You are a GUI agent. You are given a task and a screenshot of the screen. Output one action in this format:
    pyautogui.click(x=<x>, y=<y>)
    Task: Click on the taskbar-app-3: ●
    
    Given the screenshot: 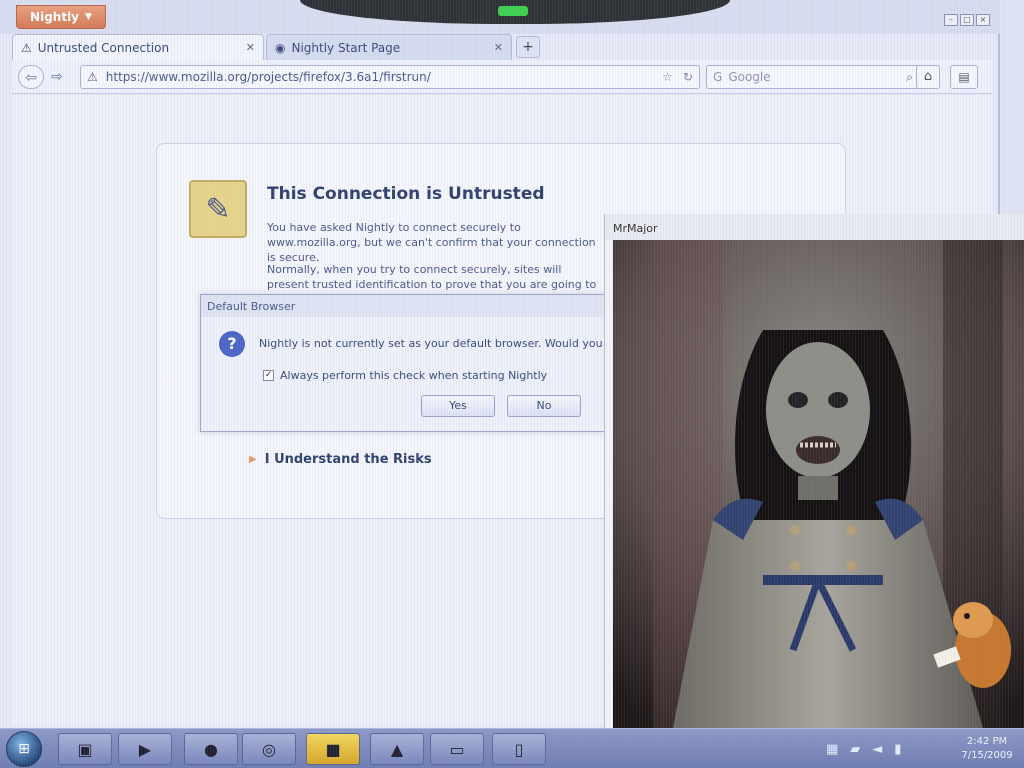 What is the action you would take?
    pyautogui.click(x=211, y=749)
    